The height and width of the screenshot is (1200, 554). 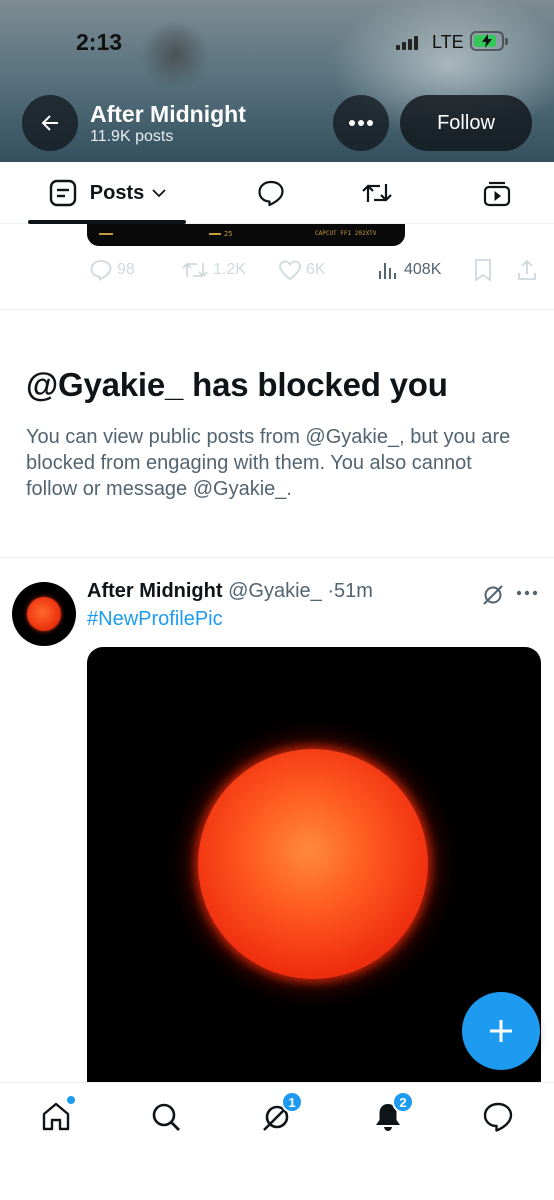 I want to click on follow-button: Follow, so click(x=466, y=123).